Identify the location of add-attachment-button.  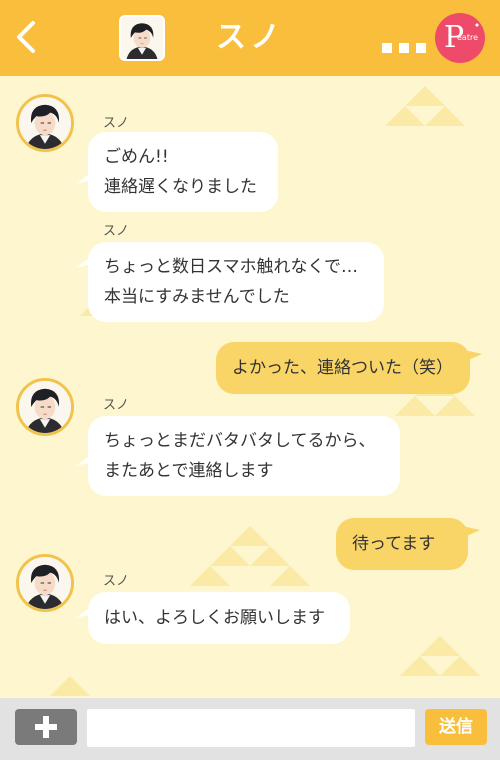
(46, 727).